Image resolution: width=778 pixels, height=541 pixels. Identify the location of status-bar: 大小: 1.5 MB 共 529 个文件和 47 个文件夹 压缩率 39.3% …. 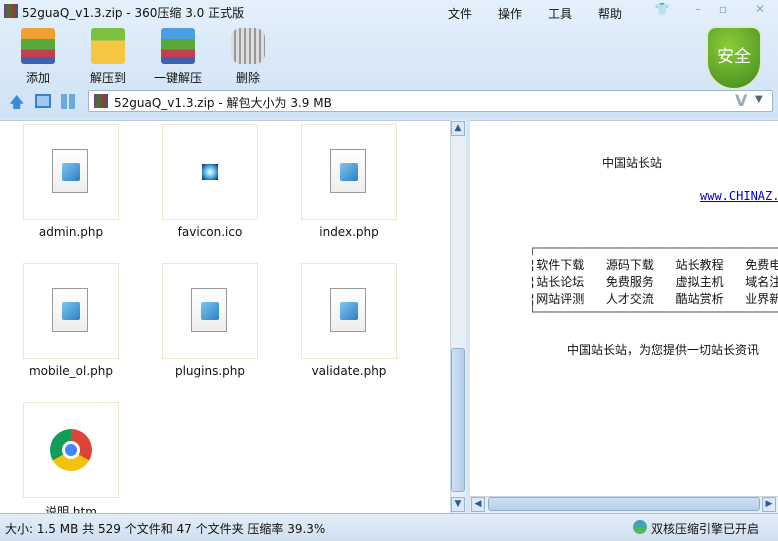
(389, 527).